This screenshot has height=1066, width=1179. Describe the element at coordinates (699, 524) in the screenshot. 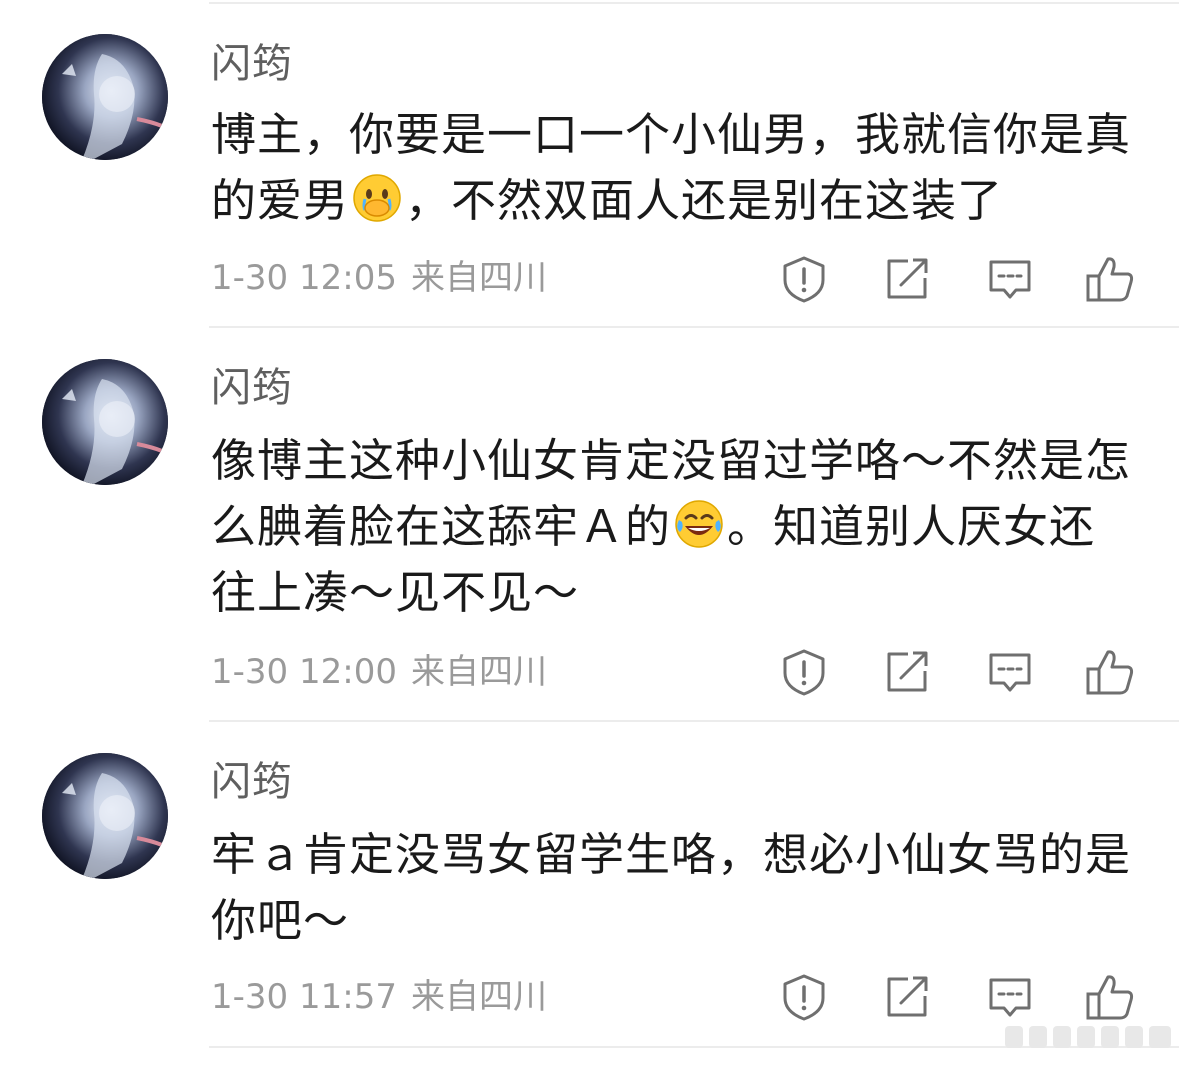

I see `face-with-tears-of-joy-icon` at that location.